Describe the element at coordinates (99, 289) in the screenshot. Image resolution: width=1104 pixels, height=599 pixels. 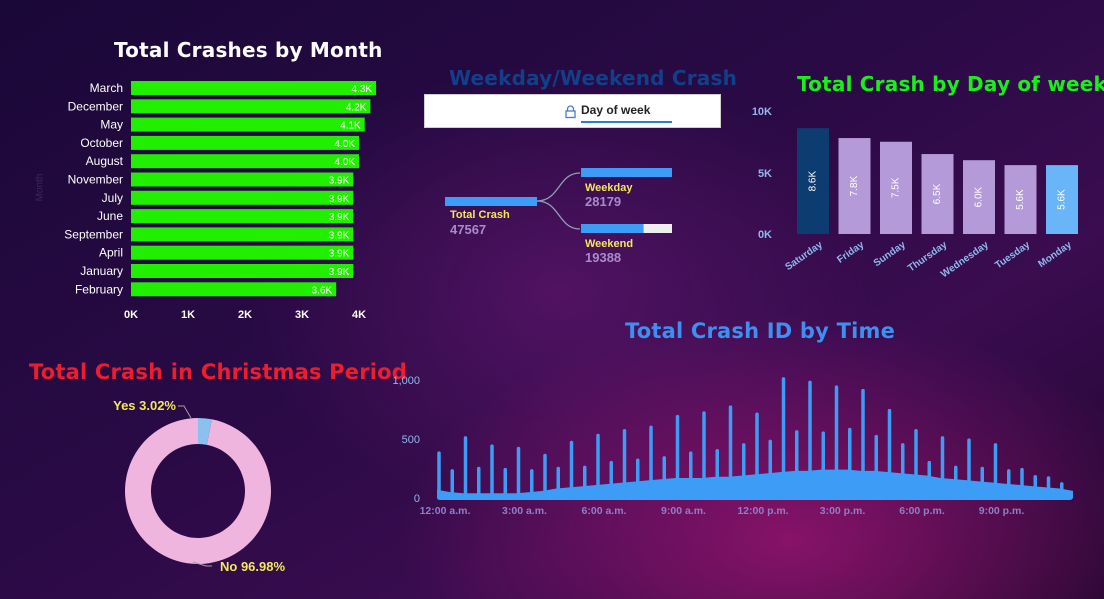
I see `month-tick-label: February` at that location.